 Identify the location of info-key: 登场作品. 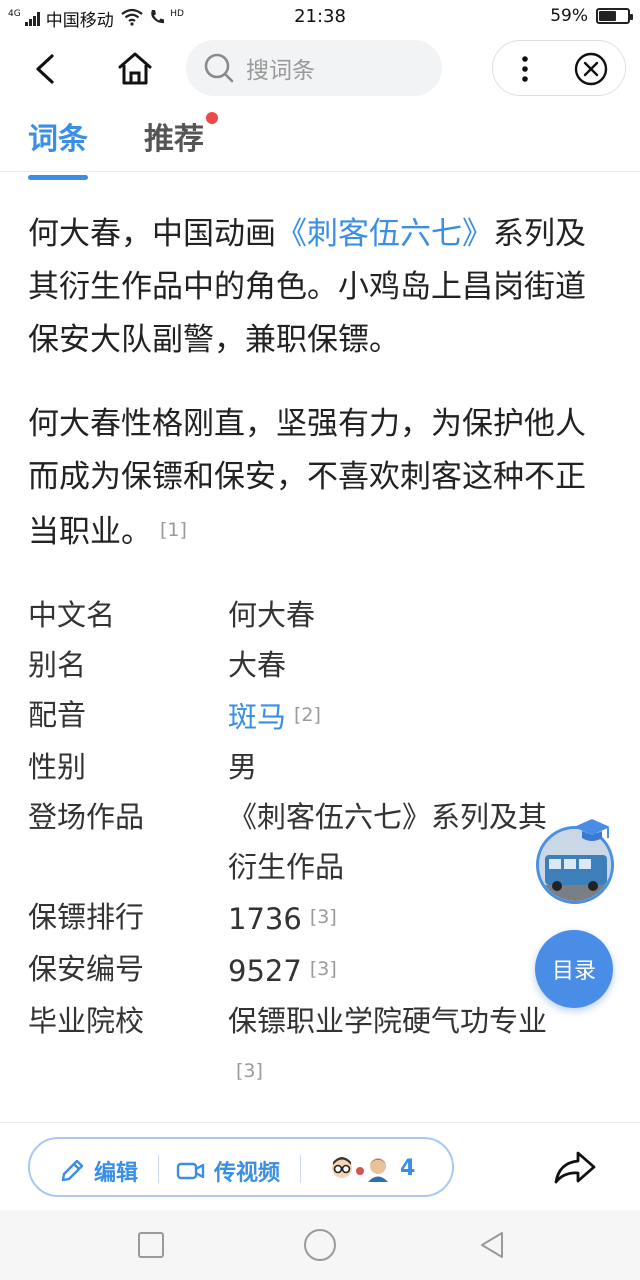
(86, 817).